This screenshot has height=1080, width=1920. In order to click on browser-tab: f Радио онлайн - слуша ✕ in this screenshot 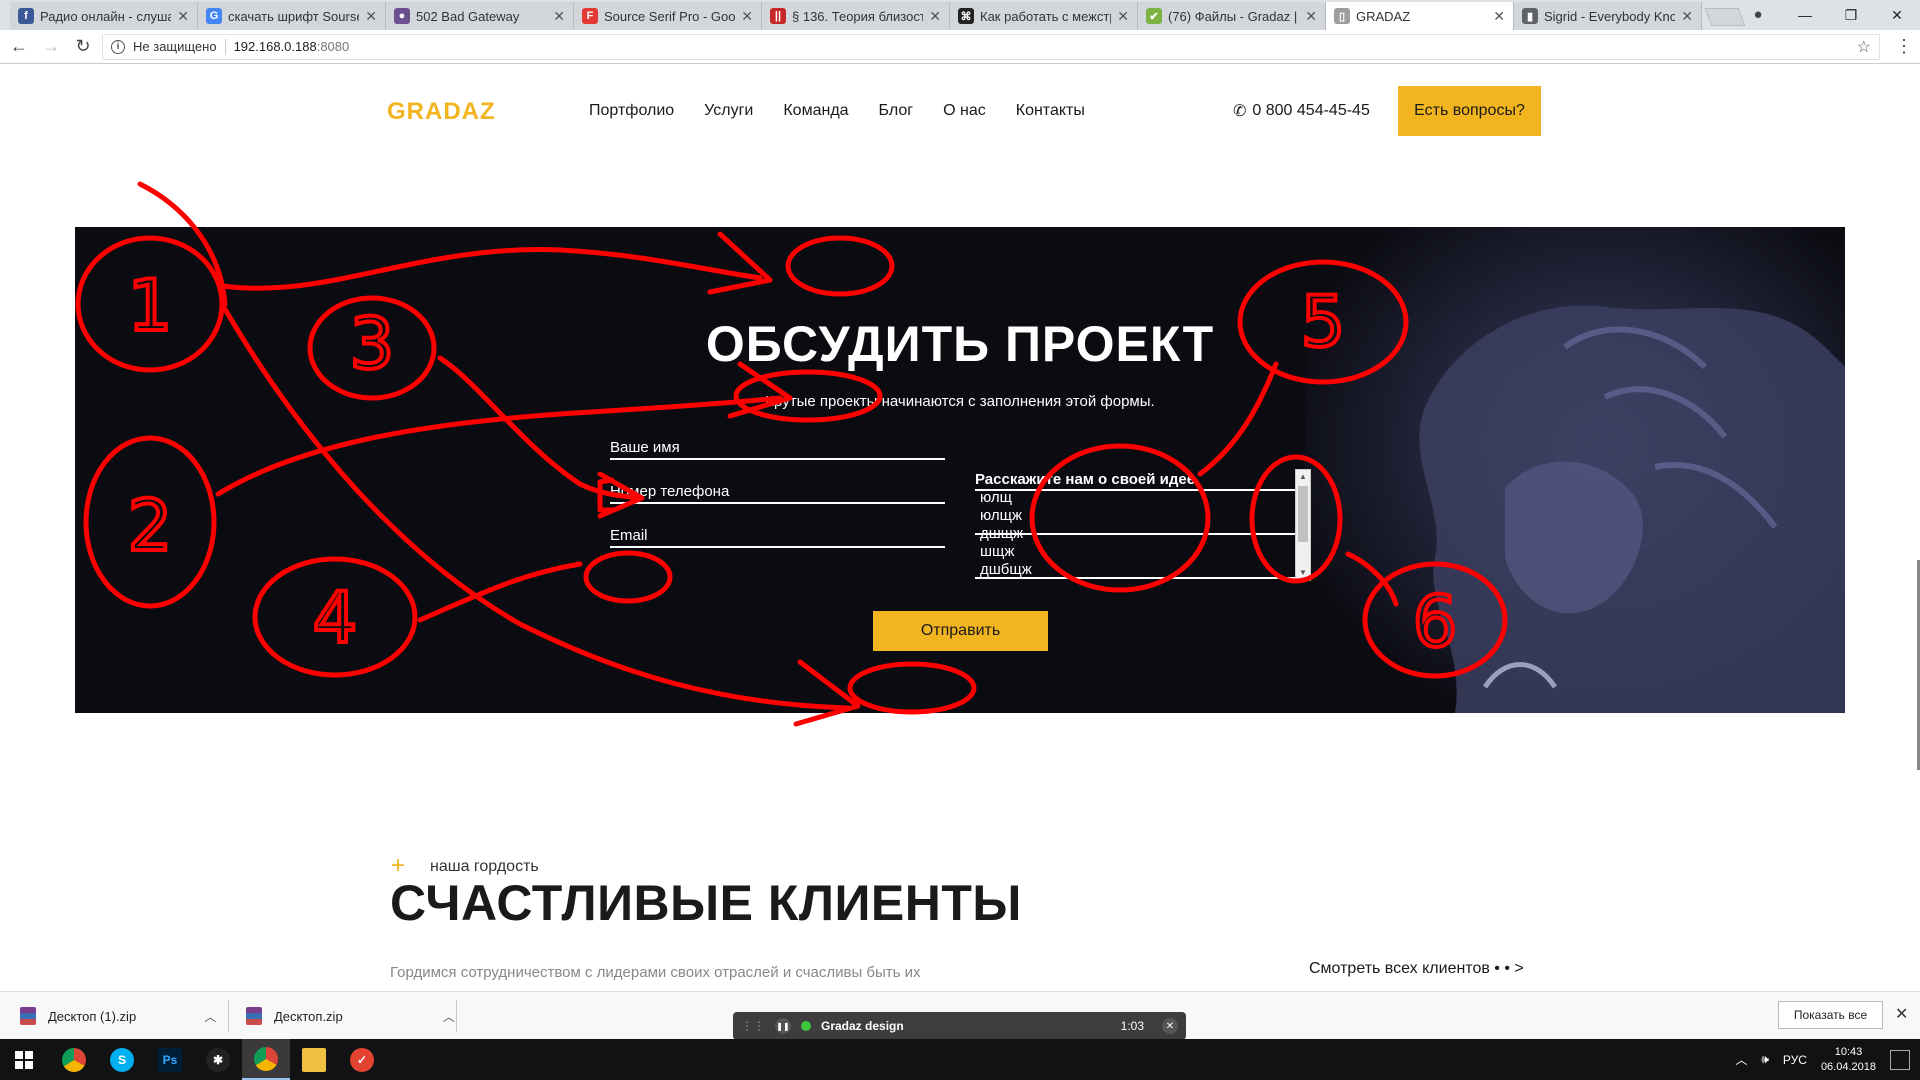, I will do `click(104, 16)`.